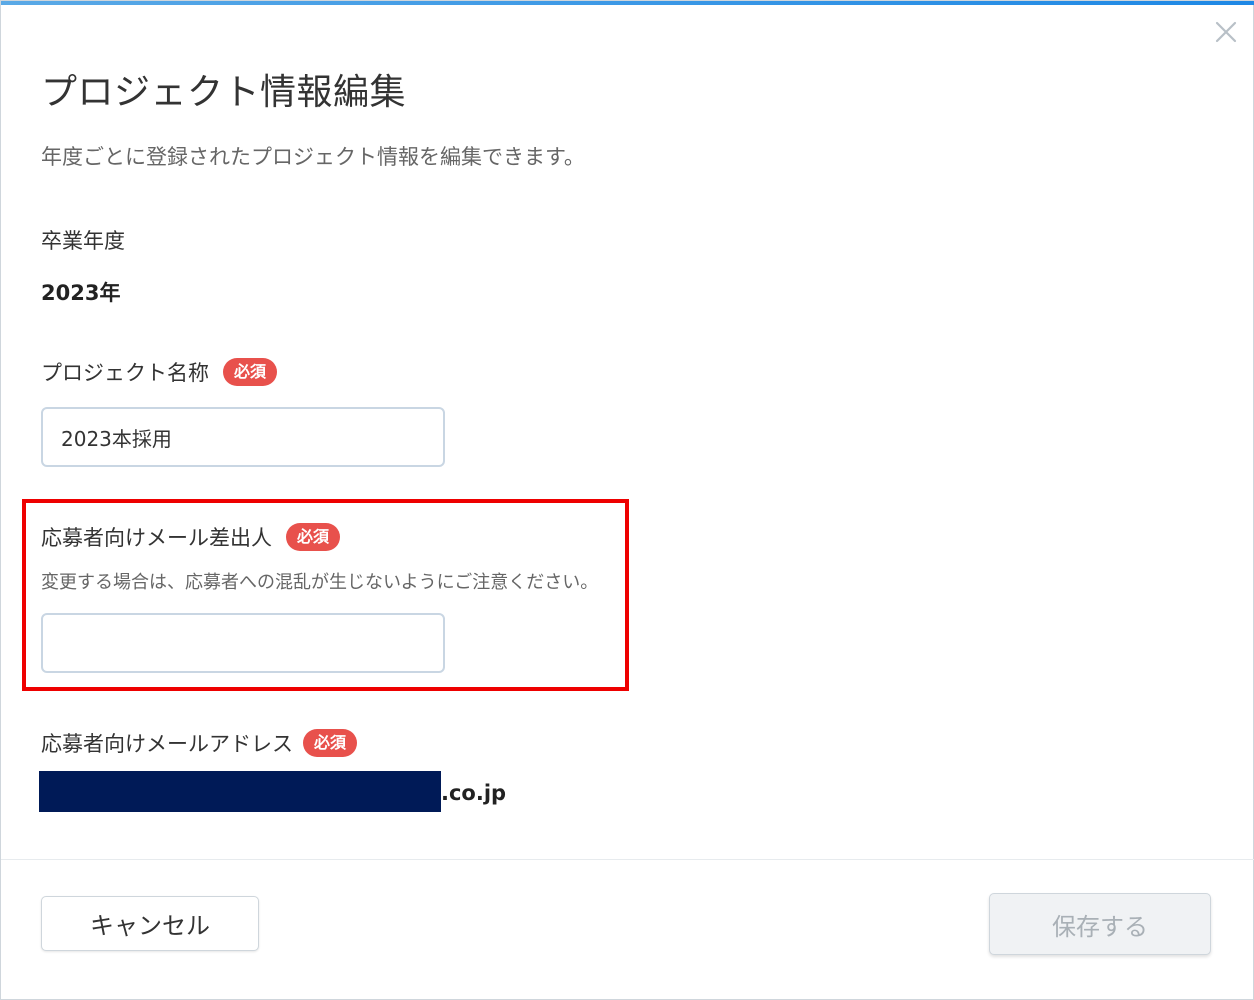 The height and width of the screenshot is (1000, 1254). What do you see at coordinates (240, 791) in the screenshot?
I see `redacted-email-block` at bounding box center [240, 791].